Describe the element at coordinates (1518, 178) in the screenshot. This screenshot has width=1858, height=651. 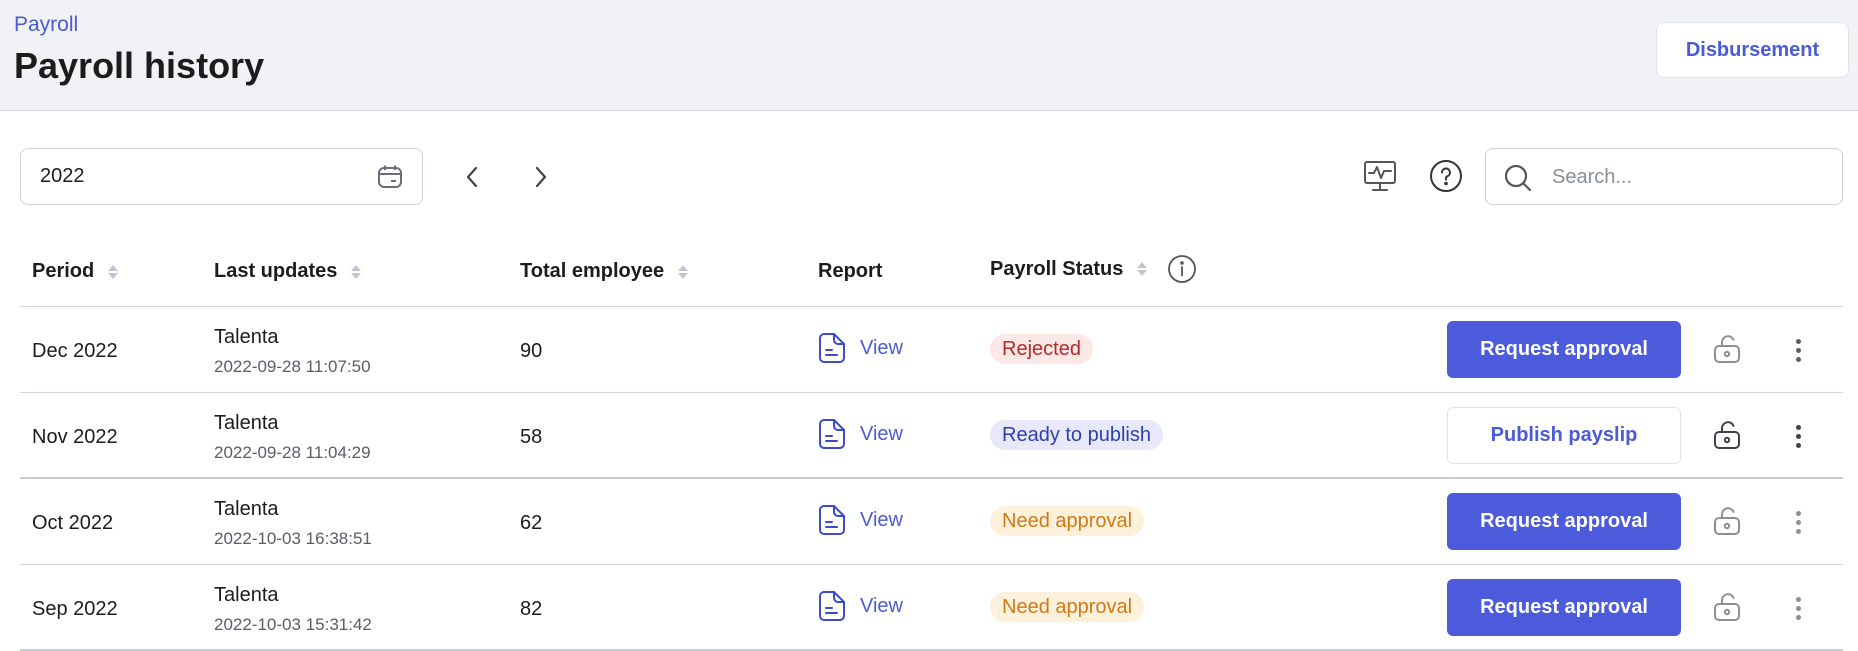
I see `search-icon` at that location.